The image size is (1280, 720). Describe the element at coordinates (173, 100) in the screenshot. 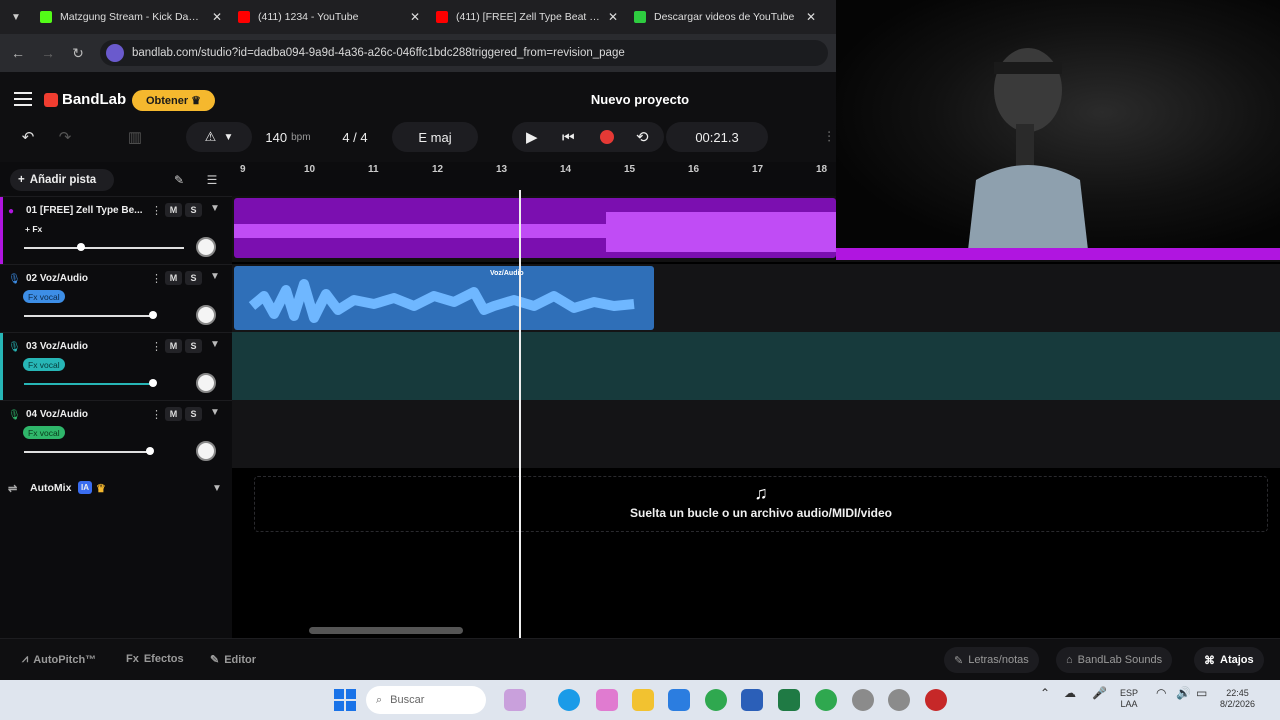

I see `obtener-button: Obtener ♛` at that location.